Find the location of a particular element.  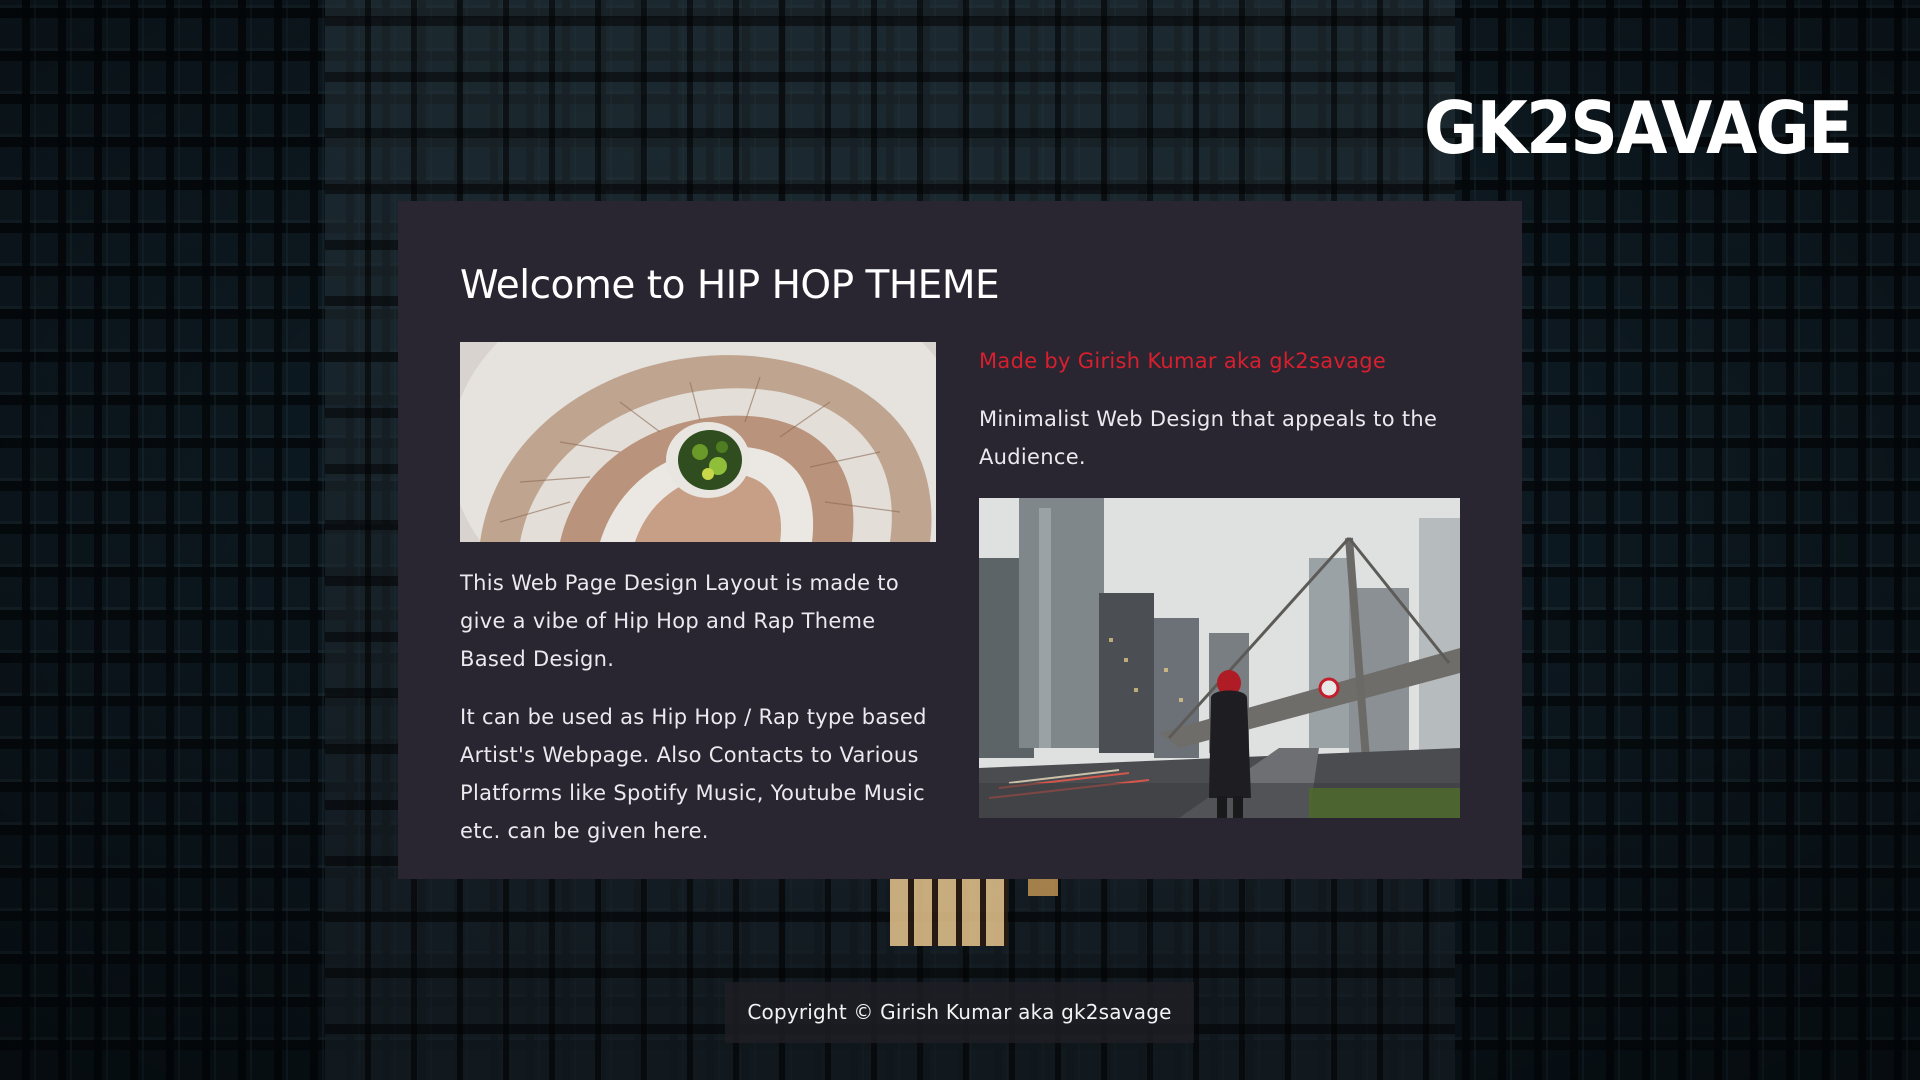

author-credit: Made by Girish Kumar aka gk2savage is located at coordinates (1183, 361).